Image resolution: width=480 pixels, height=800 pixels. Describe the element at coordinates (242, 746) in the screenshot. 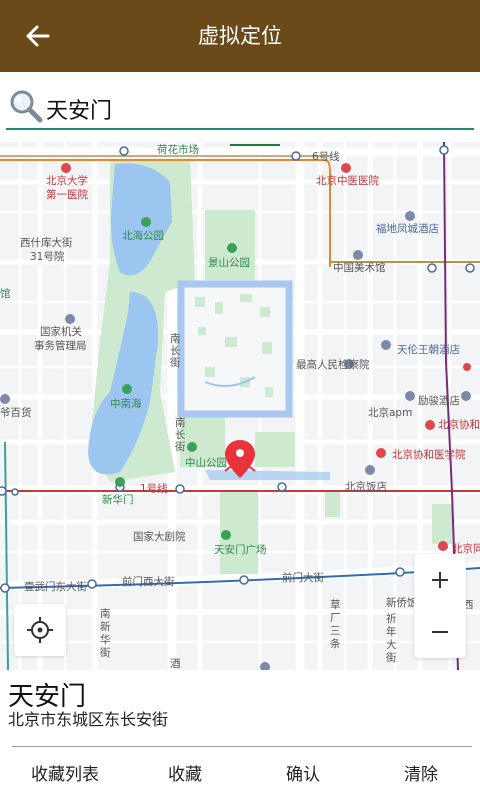

I see `divider` at that location.